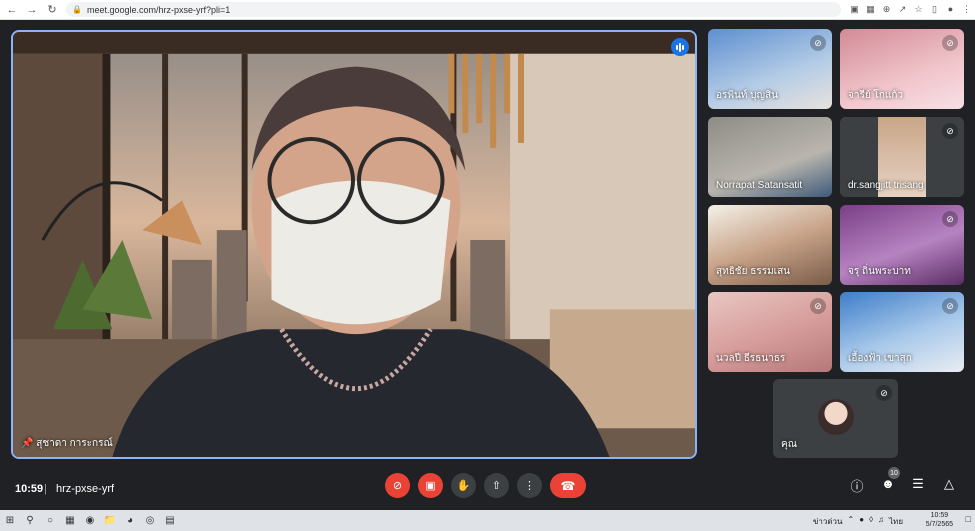  I want to click on word-icon: ▤, so click(170, 520).